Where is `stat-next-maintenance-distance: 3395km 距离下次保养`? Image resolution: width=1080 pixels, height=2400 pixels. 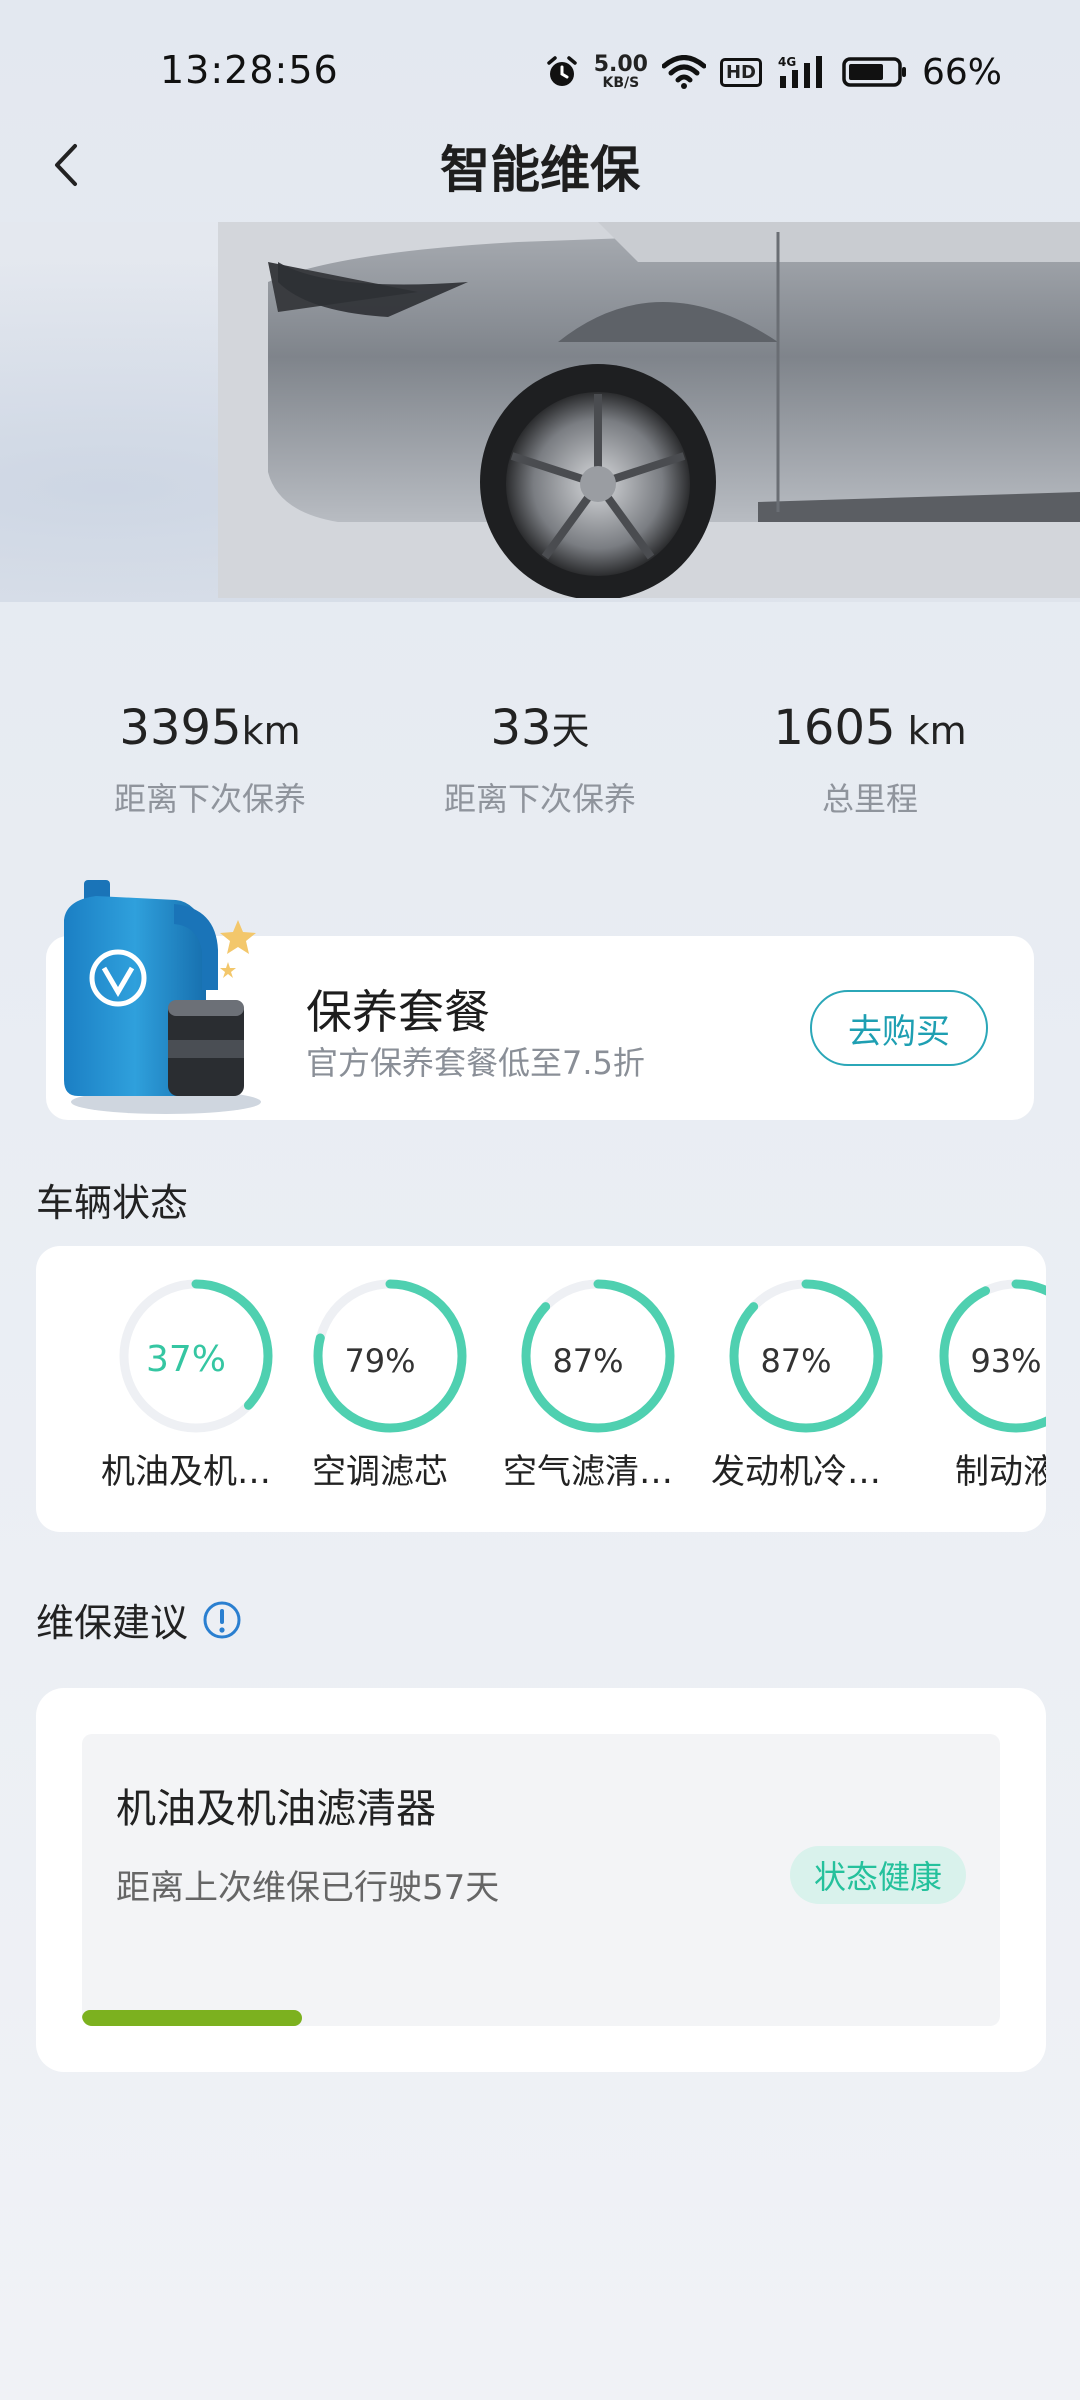
stat-next-maintenance-distance: 3395km 距离下次保养 is located at coordinates (210, 760).